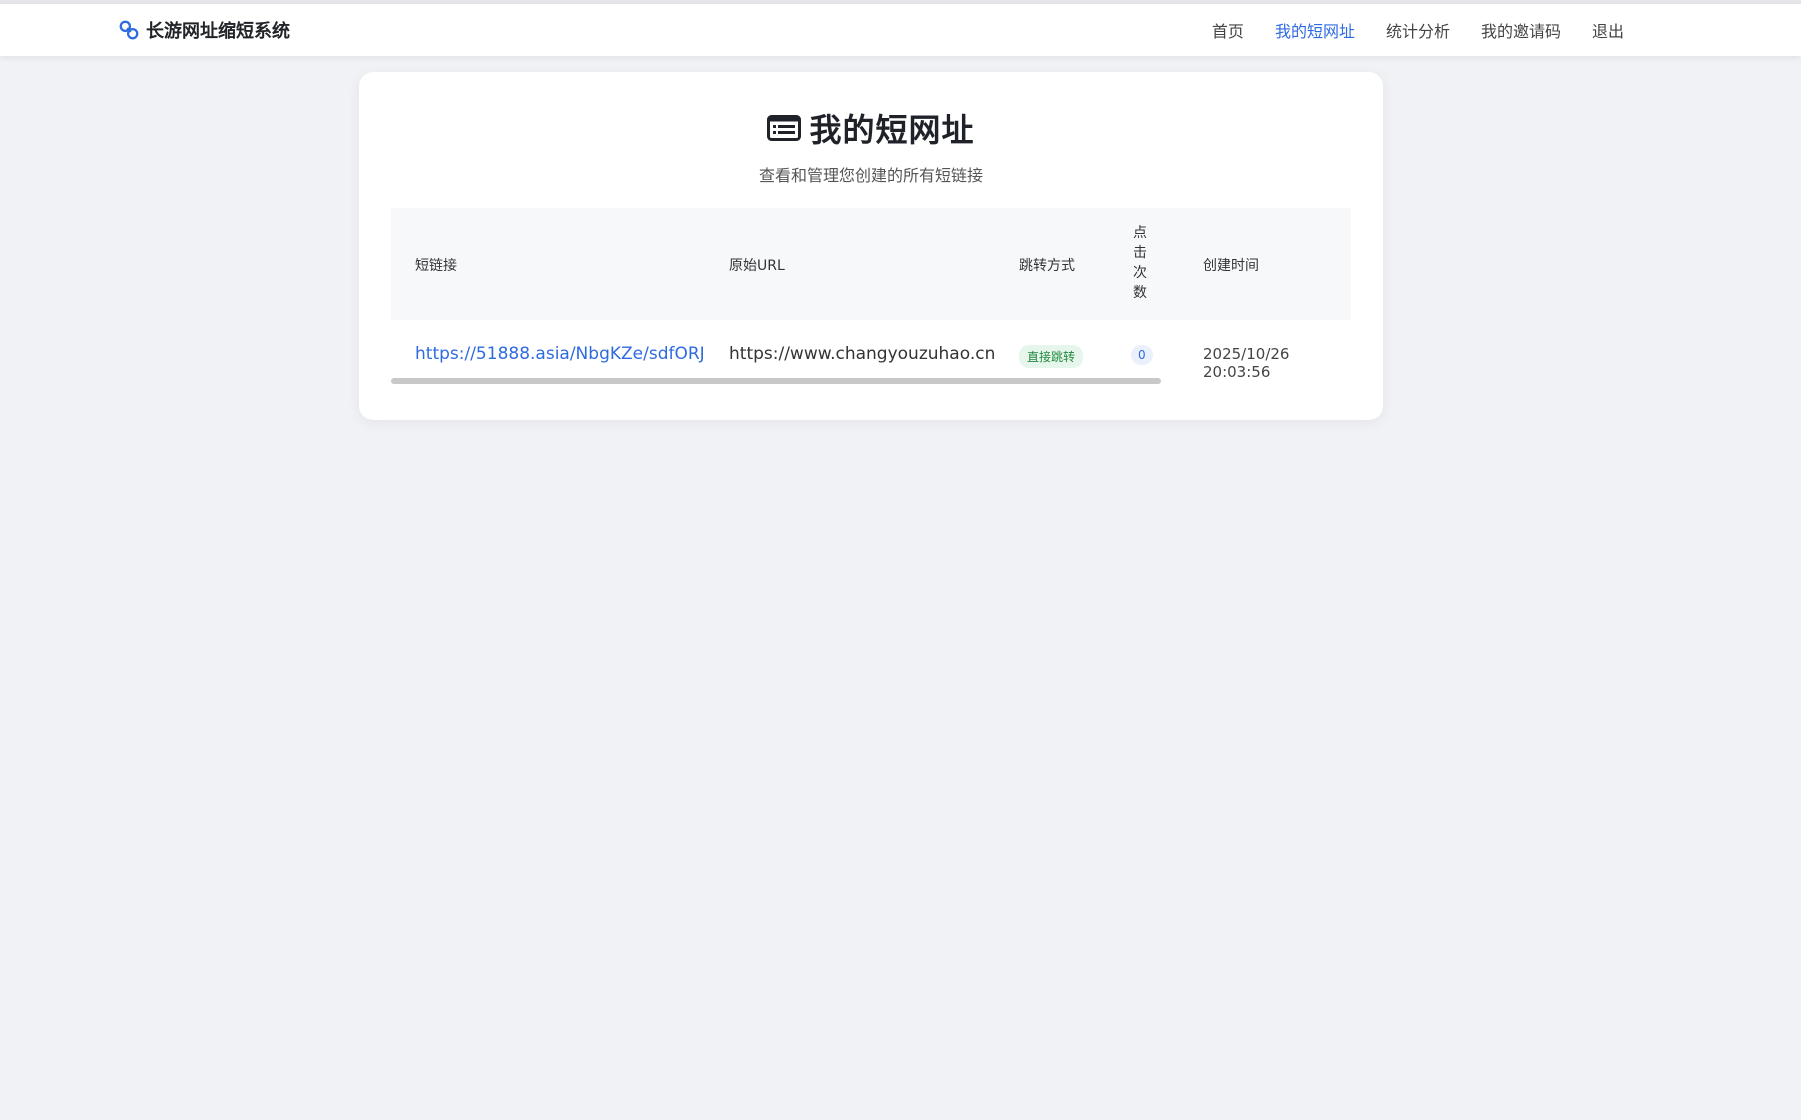 The width and height of the screenshot is (1801, 1120). I want to click on link-icon, so click(129, 30).